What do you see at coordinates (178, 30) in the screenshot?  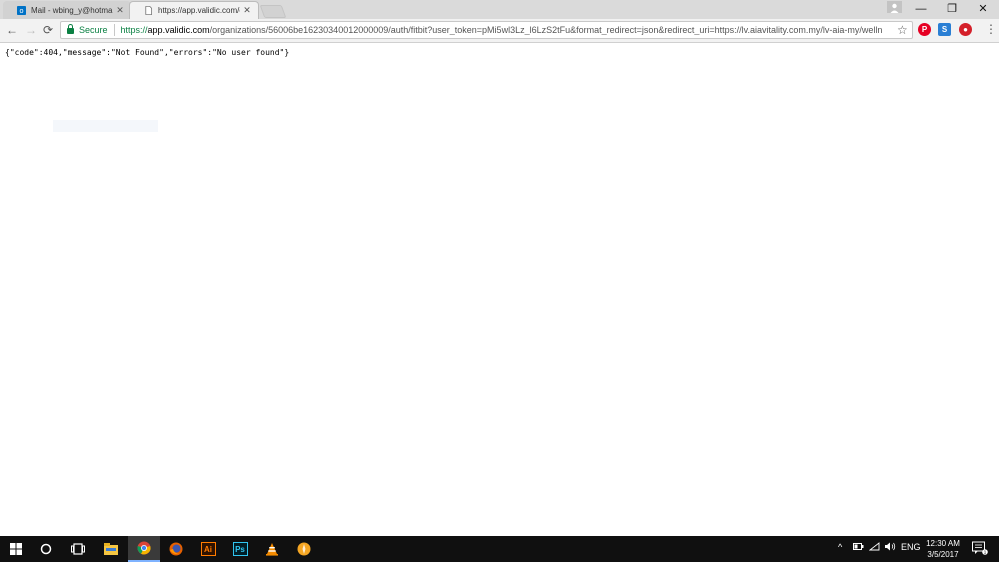 I see `url-host: app.validic.com` at bounding box center [178, 30].